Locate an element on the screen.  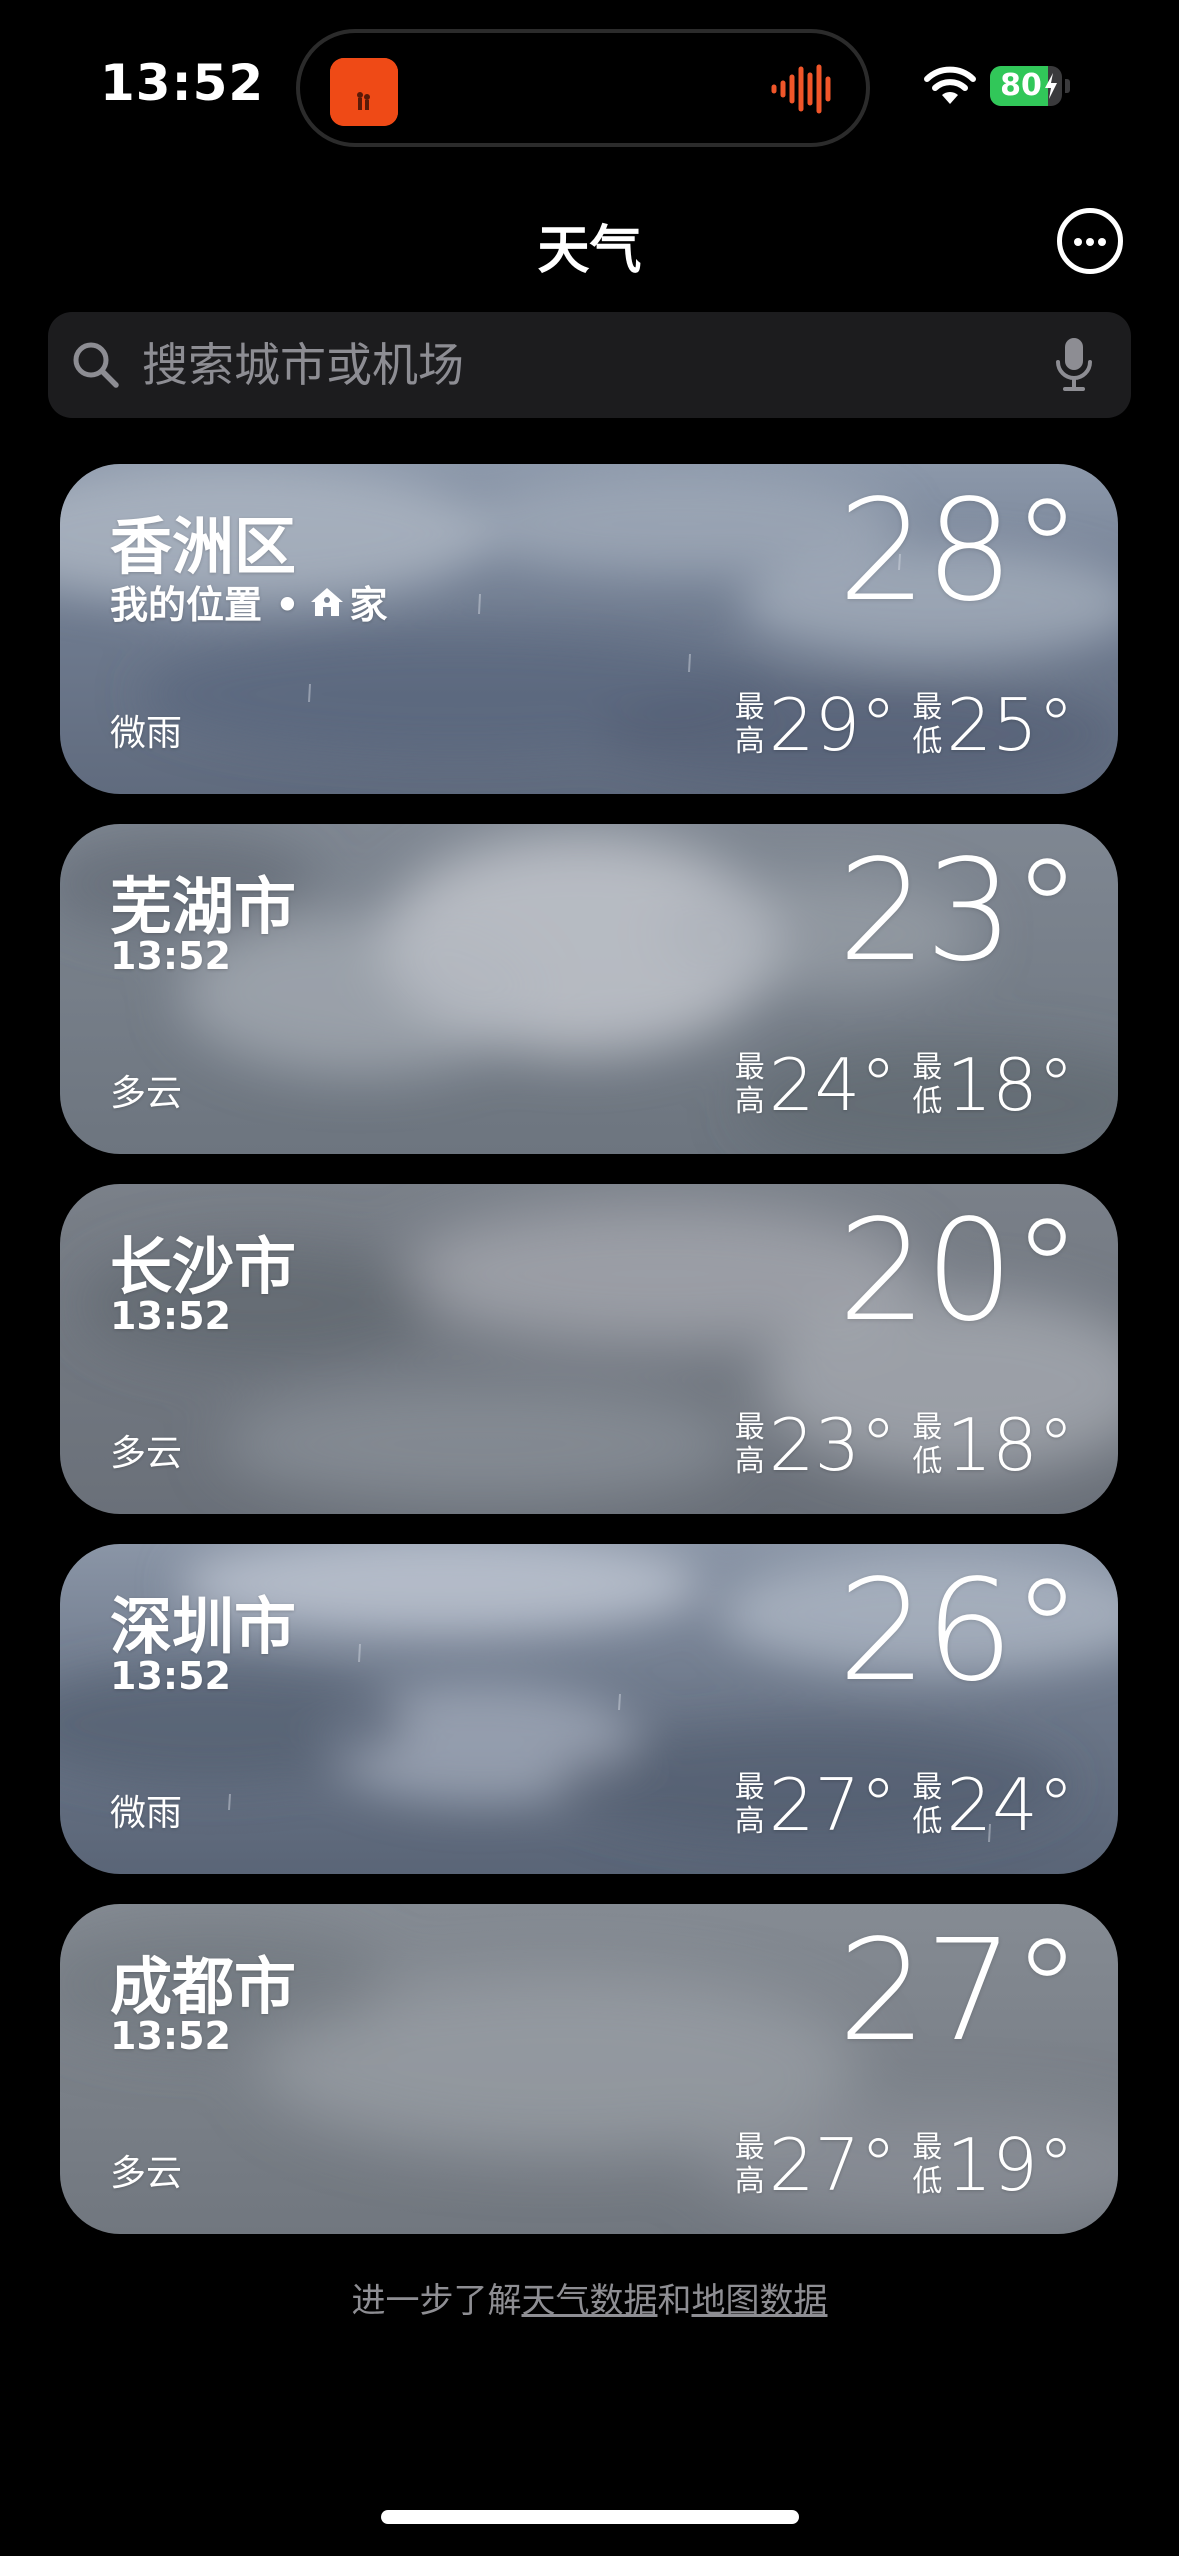
battery-cap is located at coordinates (1067, 86).